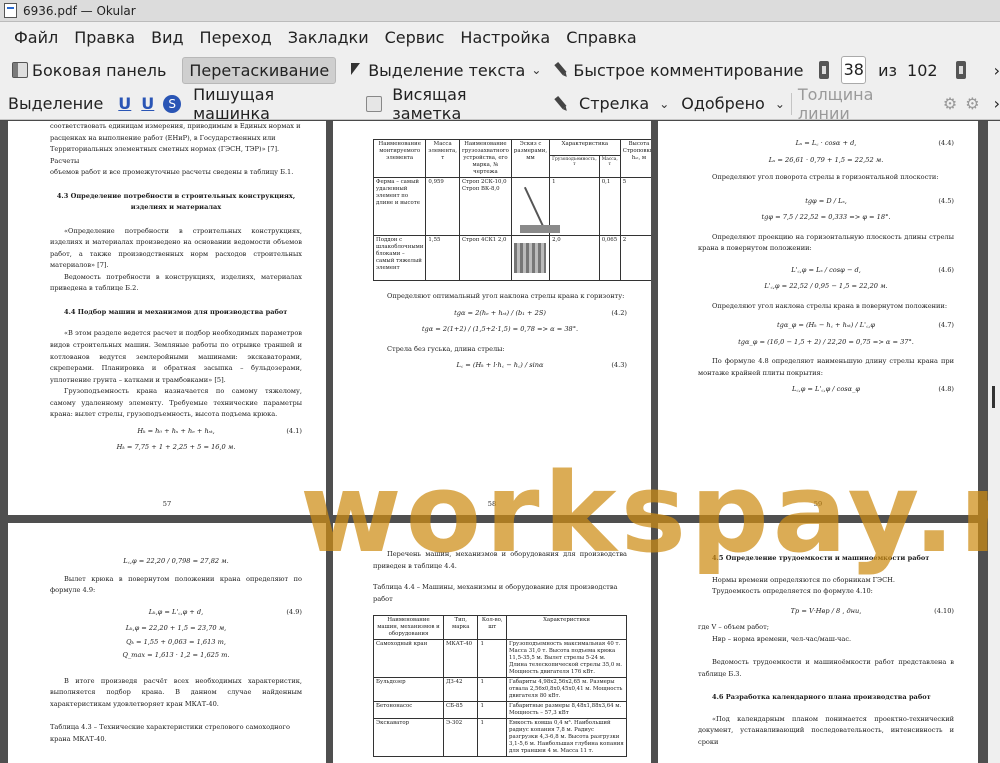 The width and height of the screenshot is (1000, 763). Describe the element at coordinates (972, 103) in the screenshot. I see `opacity-icon: ⚙` at that location.